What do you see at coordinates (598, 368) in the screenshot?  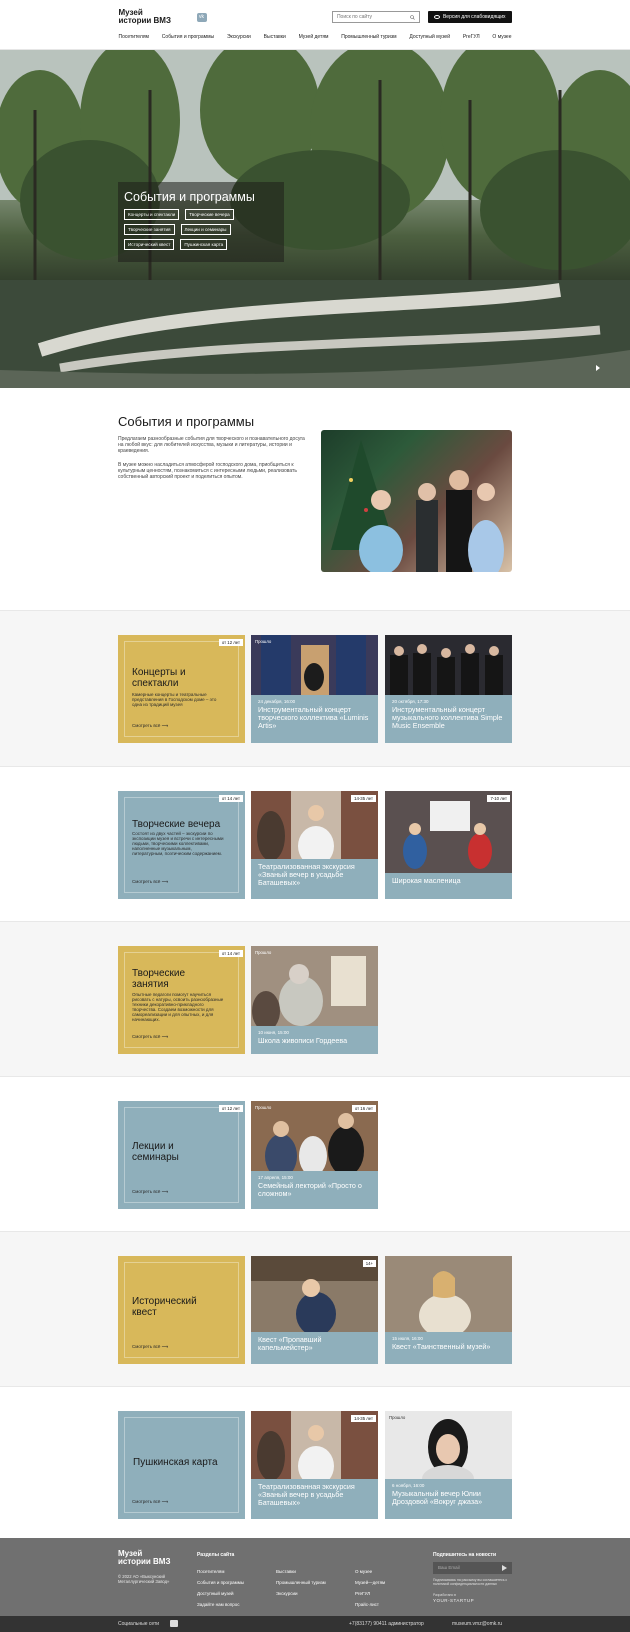 I see `slider-next-icon` at bounding box center [598, 368].